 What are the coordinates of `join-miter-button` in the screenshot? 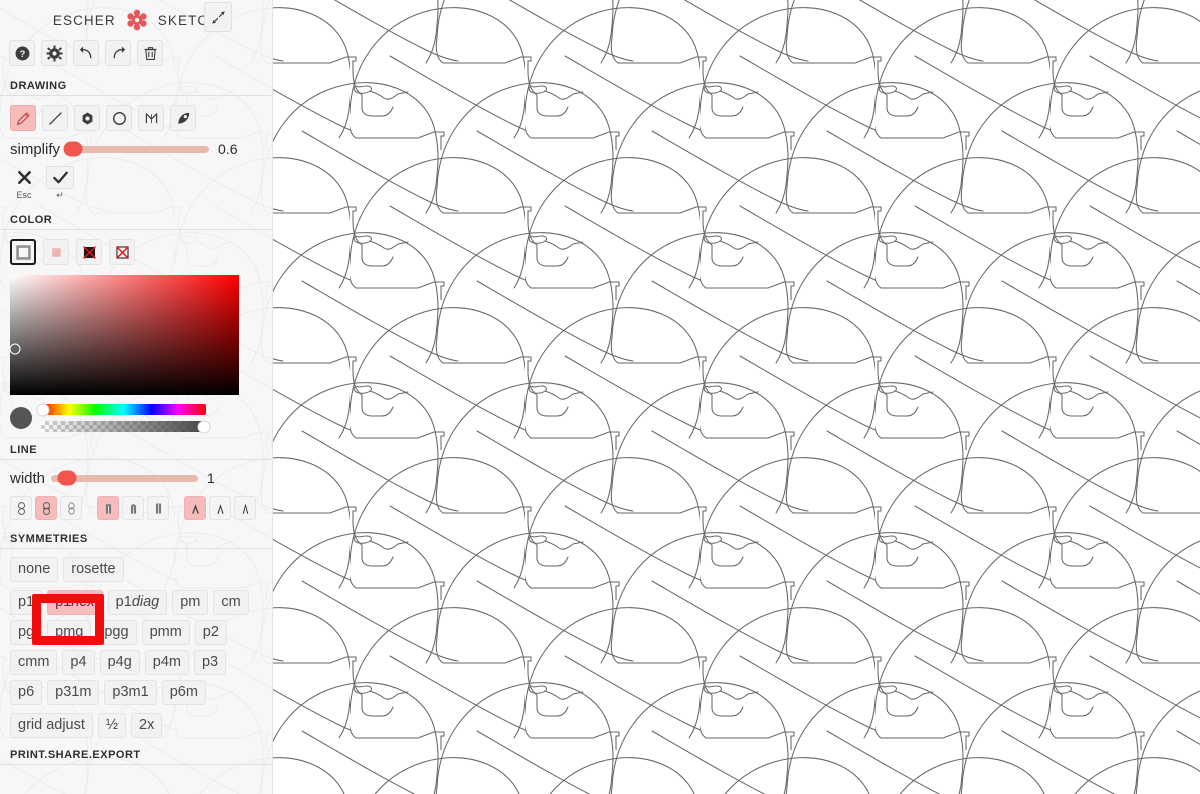 It's located at (71, 508).